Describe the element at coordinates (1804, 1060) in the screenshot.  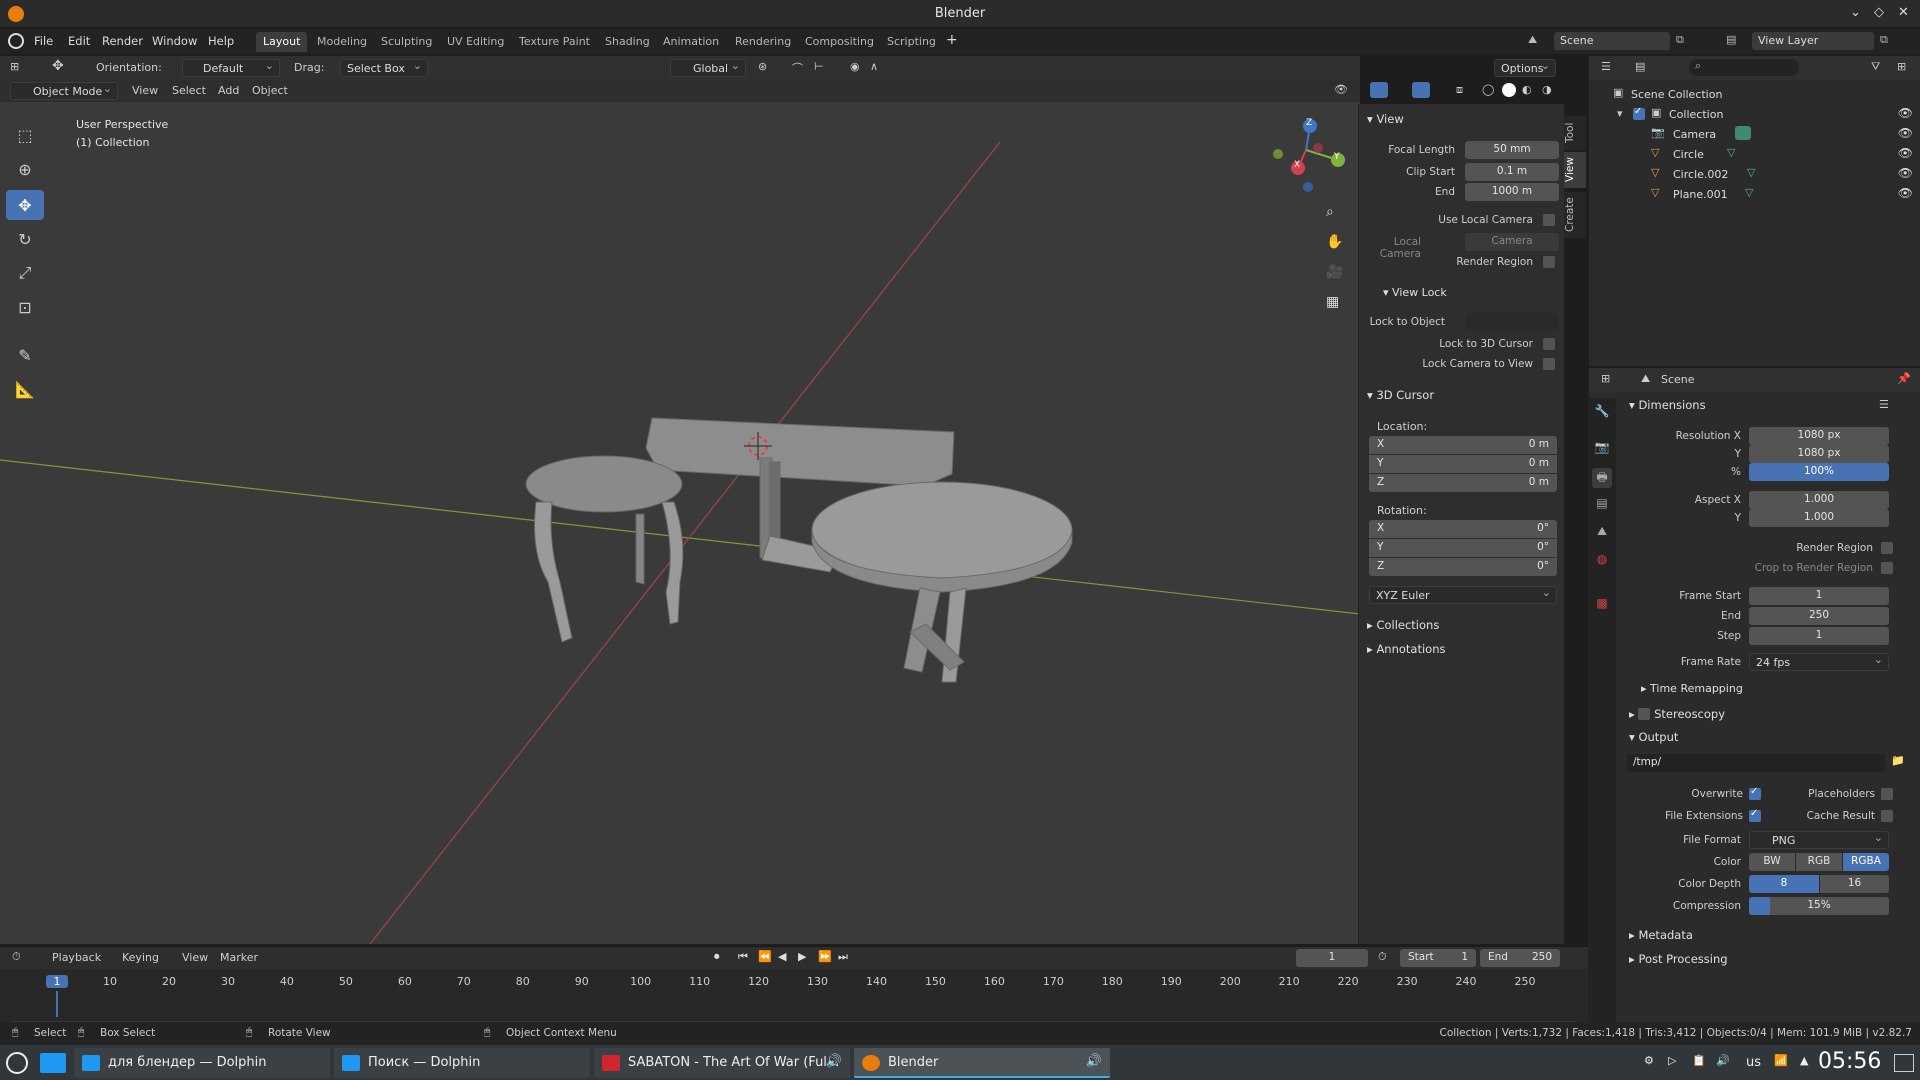
I see `tray-expand-icon: ▲` at that location.